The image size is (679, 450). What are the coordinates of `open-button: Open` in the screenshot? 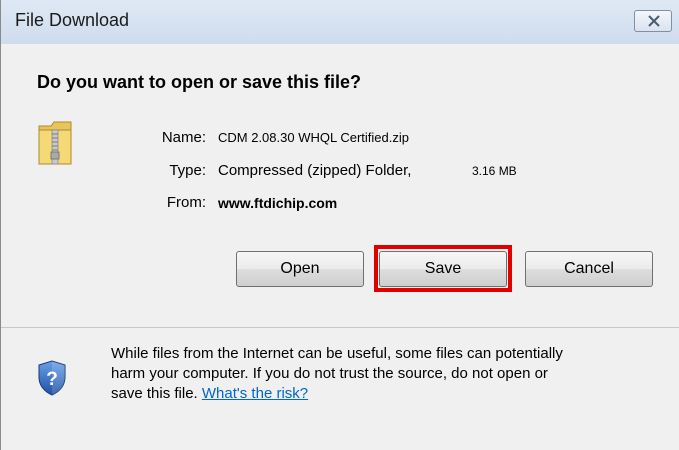 It's located at (300, 269).